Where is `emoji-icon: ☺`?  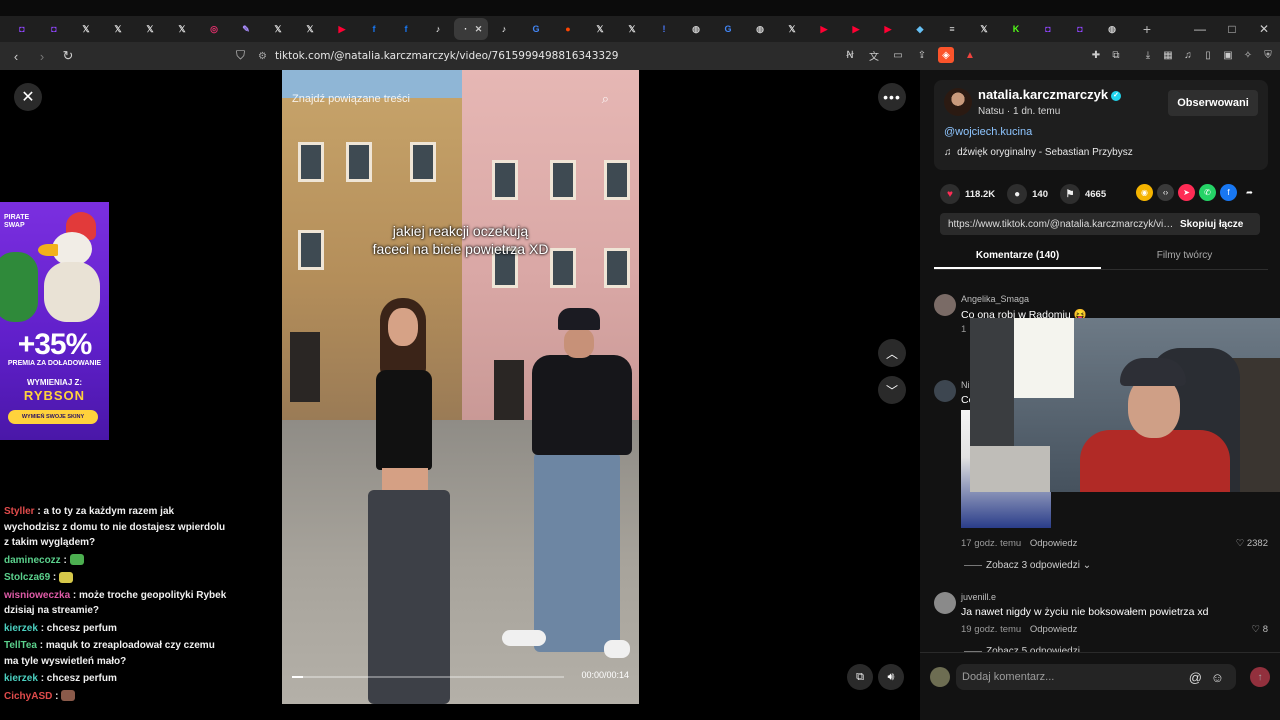
emoji-icon: ☺ is located at coordinates (1217, 677).